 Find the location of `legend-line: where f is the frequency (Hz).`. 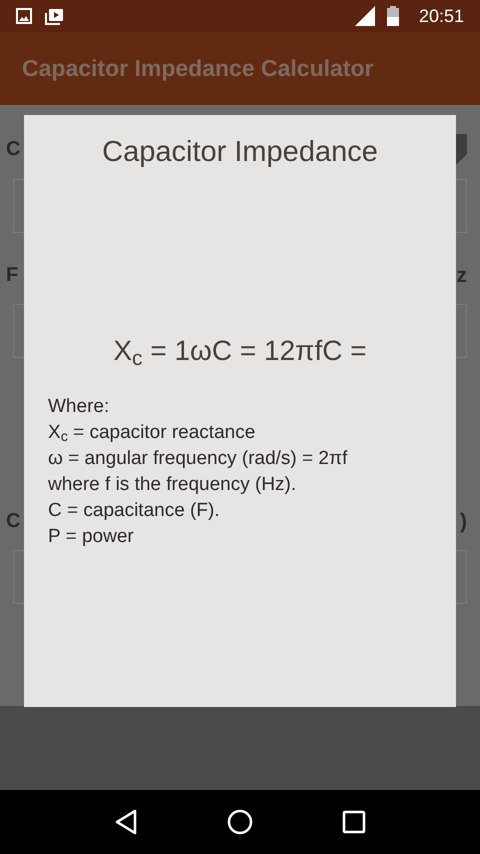

legend-line: where f is the frequency (Hz). is located at coordinates (173, 484).